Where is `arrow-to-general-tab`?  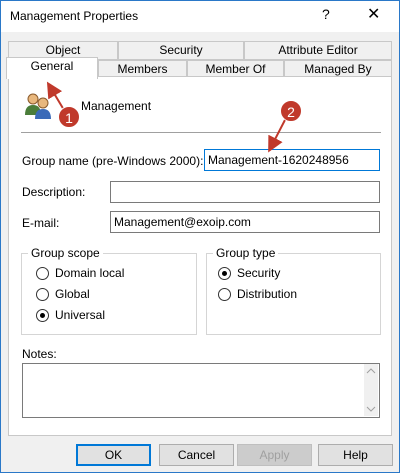 arrow-to-general-tab is located at coordinates (55, 96).